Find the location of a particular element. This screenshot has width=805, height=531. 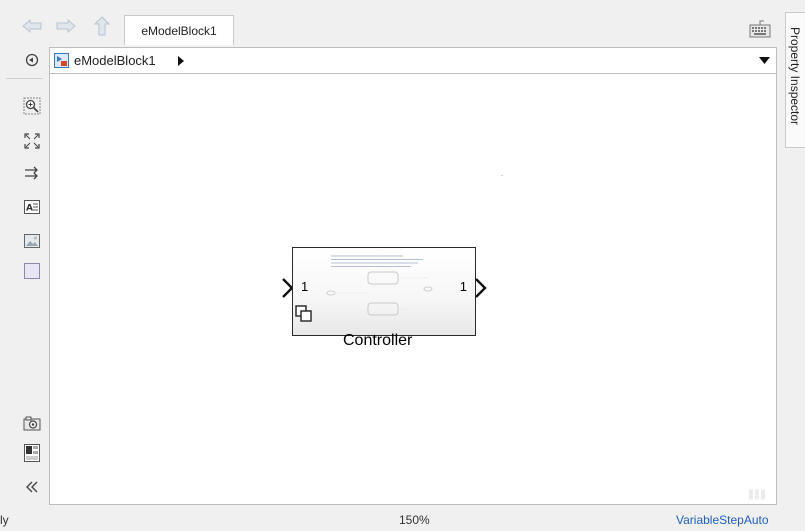

block-name-label: Controller is located at coordinates (377, 341).